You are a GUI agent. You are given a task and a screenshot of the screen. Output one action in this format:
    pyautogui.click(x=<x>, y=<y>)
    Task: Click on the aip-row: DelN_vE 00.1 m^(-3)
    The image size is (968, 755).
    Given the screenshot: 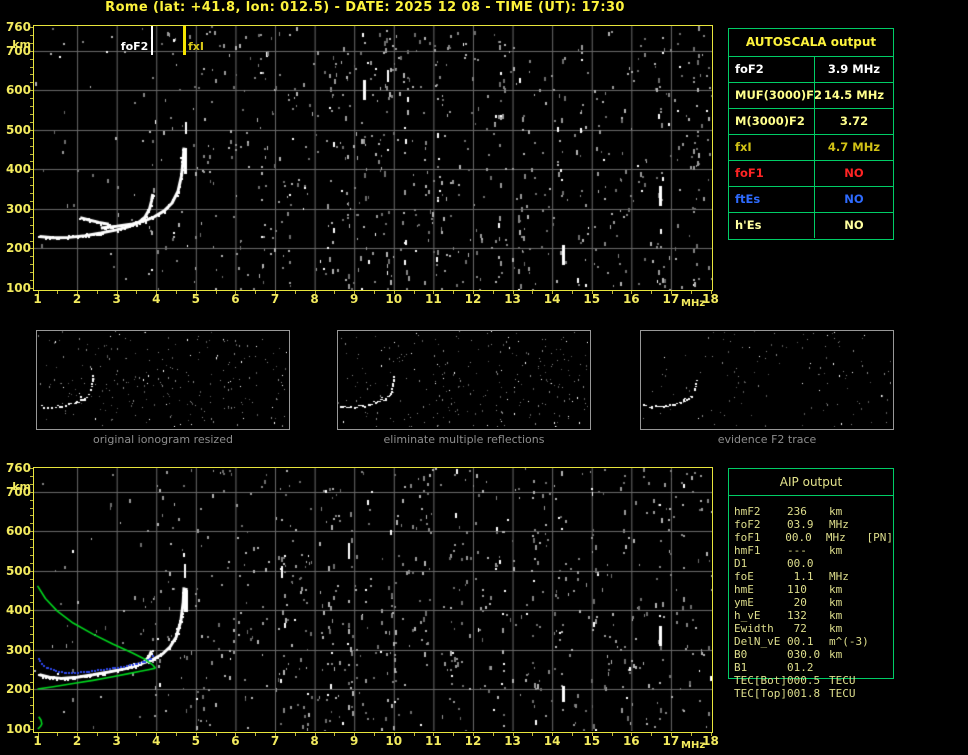 What is the action you would take?
    pyautogui.click(x=811, y=641)
    